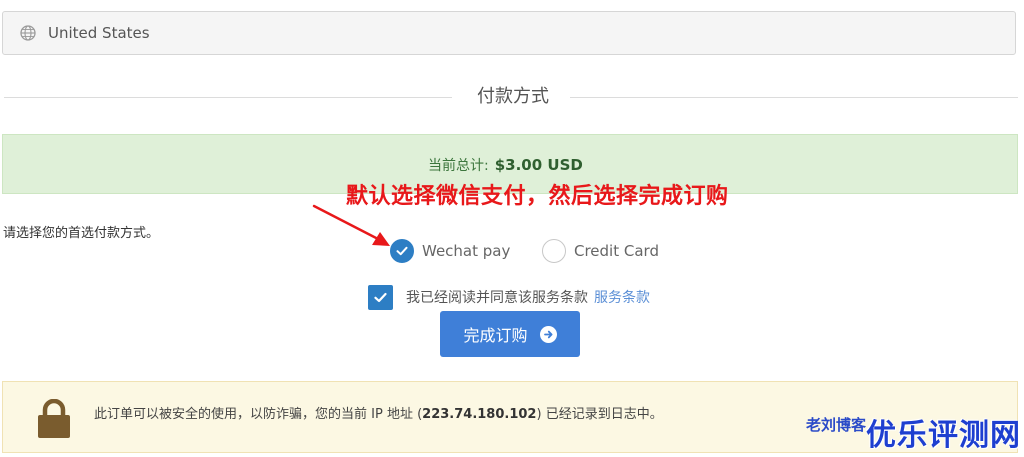 This screenshot has width=1024, height=457. Describe the element at coordinates (258, 414) in the screenshot. I see `security-prefix: 此订单可以被安全的使用，以防诈骗，您的当前 IP 地址 (` at that location.